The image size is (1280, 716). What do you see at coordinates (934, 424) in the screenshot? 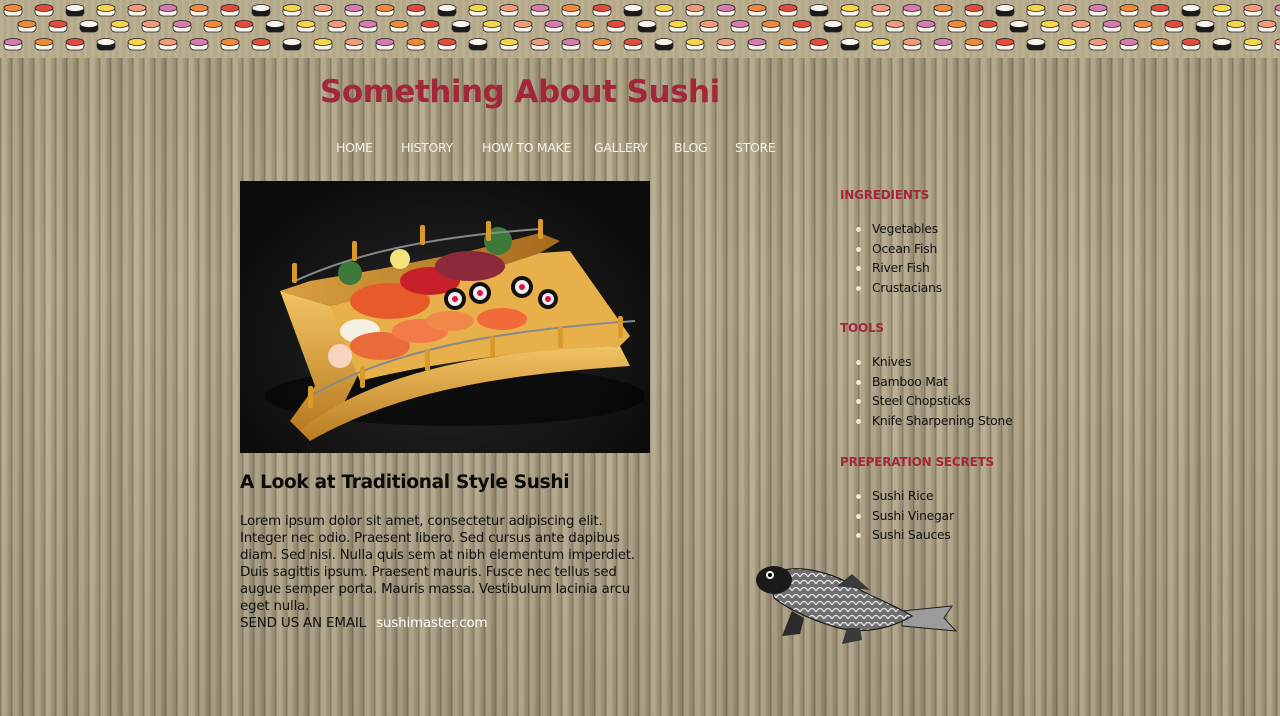
I see `sidebar-item-knife-sharpening-stone: Knife Sharpening Stone` at bounding box center [934, 424].